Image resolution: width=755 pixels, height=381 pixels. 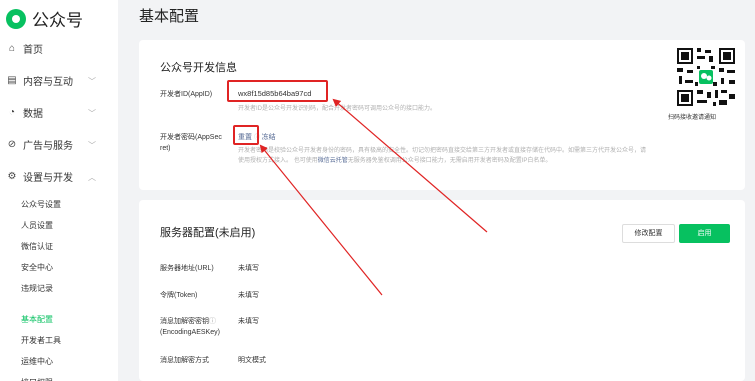 I want to click on sidebar-subitem-dev-tools: 开发者工具, so click(x=69, y=340).